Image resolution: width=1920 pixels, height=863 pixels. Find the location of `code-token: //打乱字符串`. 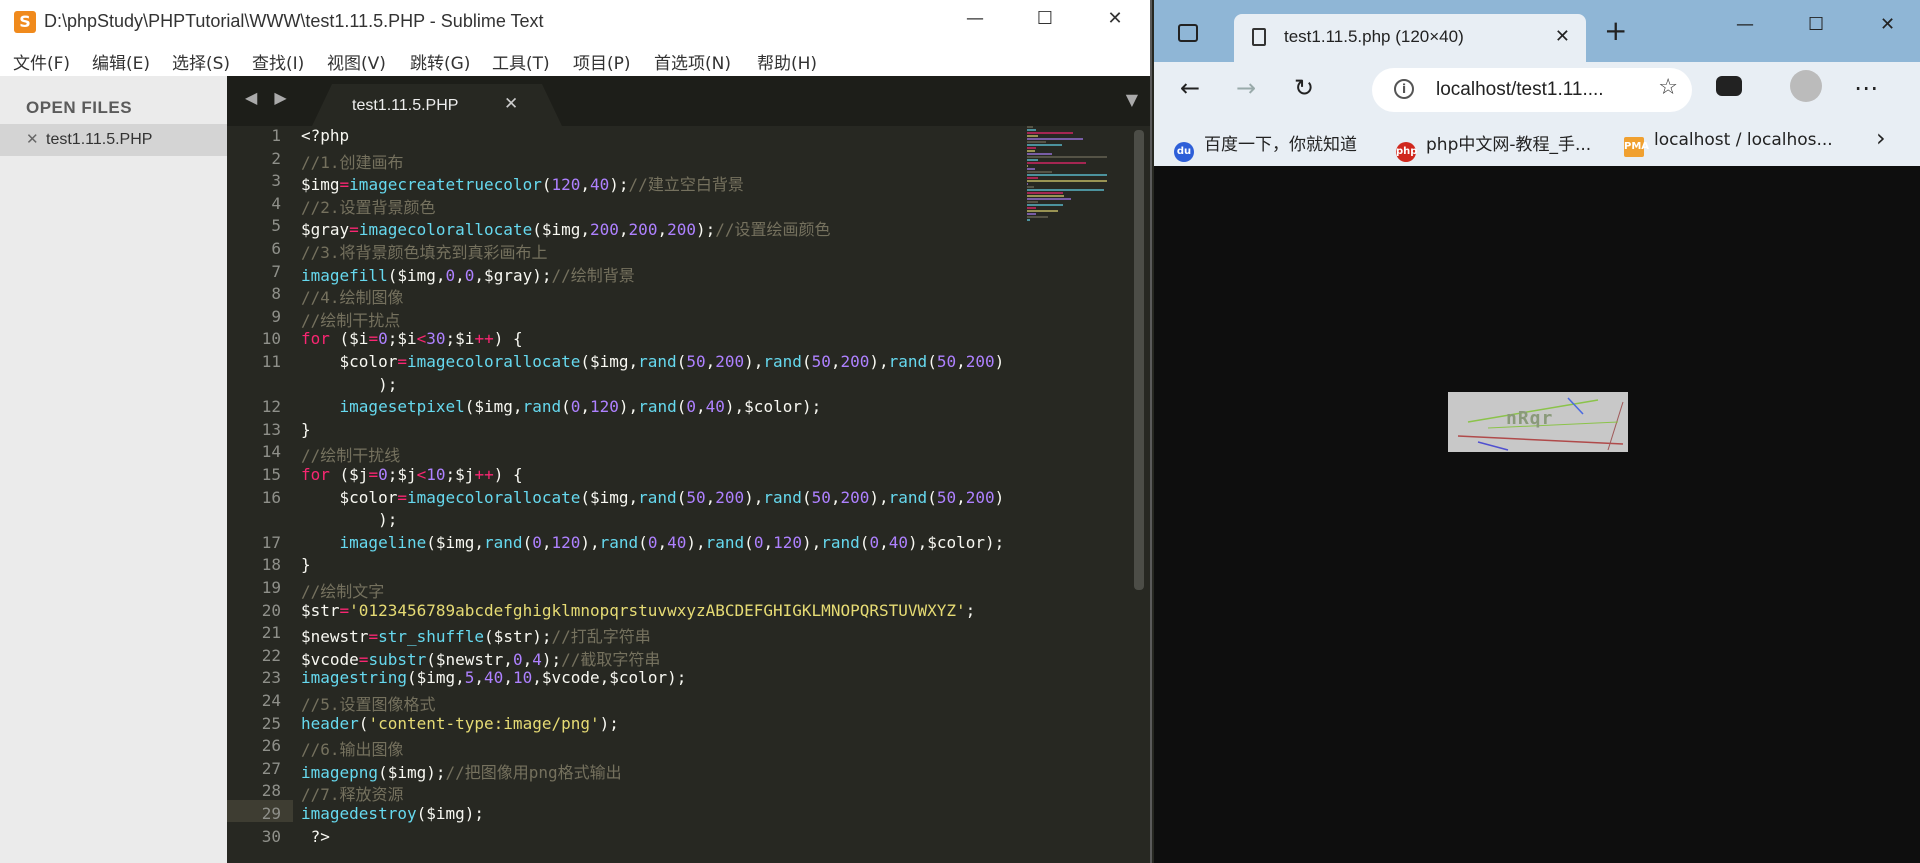

code-token: //打乱字符串 is located at coordinates (601, 637).